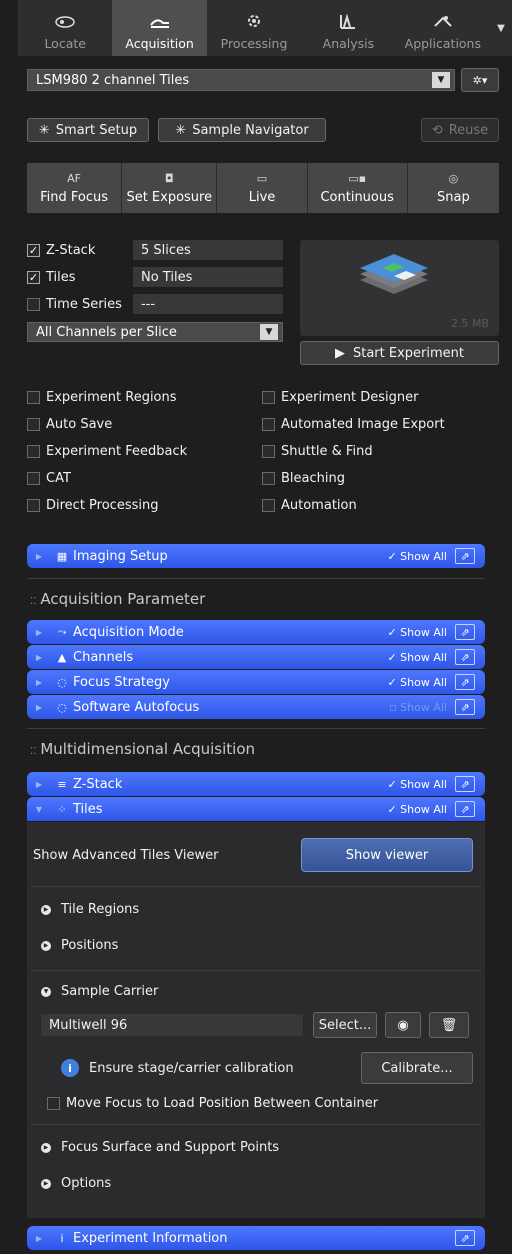 The height and width of the screenshot is (1254, 512). What do you see at coordinates (65, 22) in the screenshot?
I see `eye-icon` at bounding box center [65, 22].